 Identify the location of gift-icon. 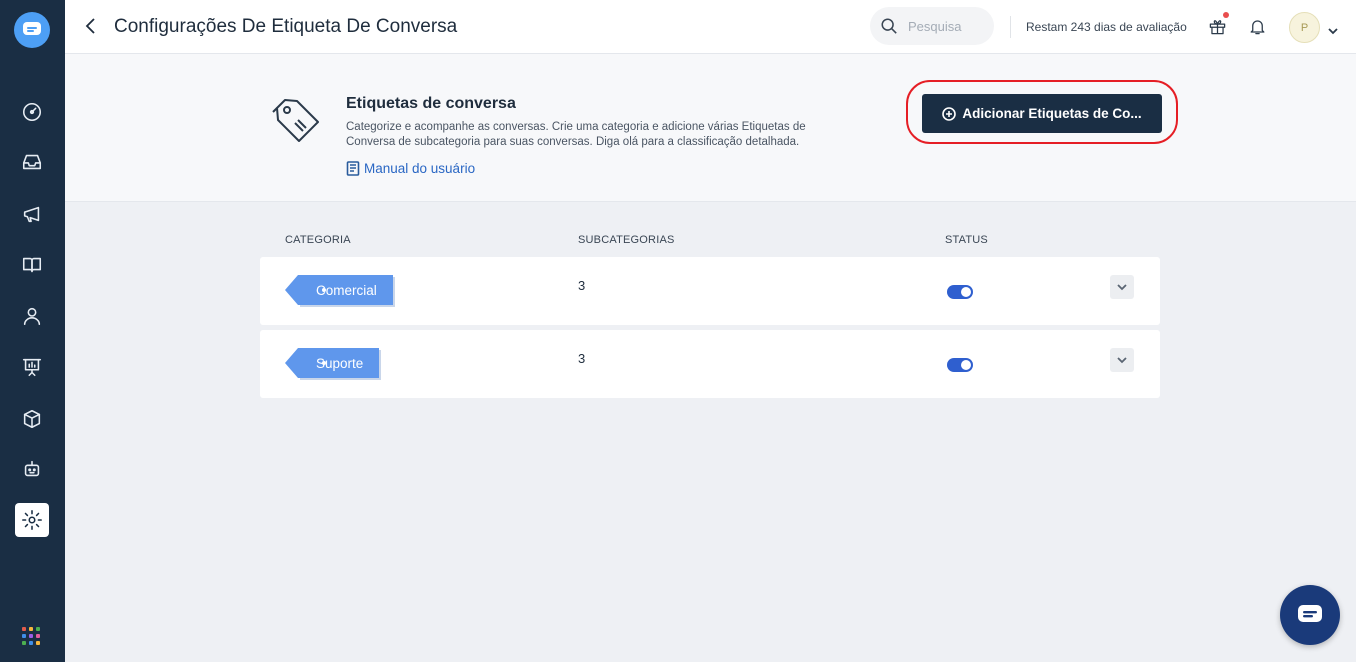
(1217, 26).